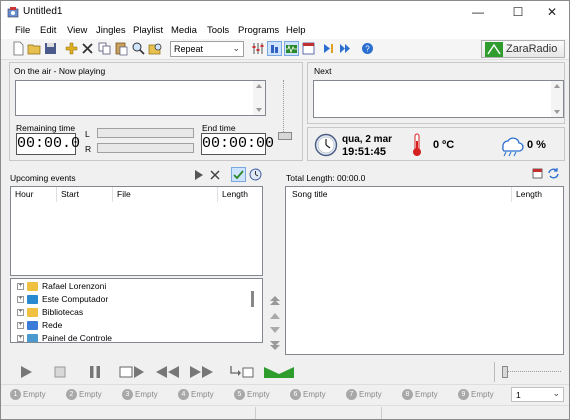 The width and height of the screenshot is (570, 420). I want to click on paste-icon, so click(121, 48).